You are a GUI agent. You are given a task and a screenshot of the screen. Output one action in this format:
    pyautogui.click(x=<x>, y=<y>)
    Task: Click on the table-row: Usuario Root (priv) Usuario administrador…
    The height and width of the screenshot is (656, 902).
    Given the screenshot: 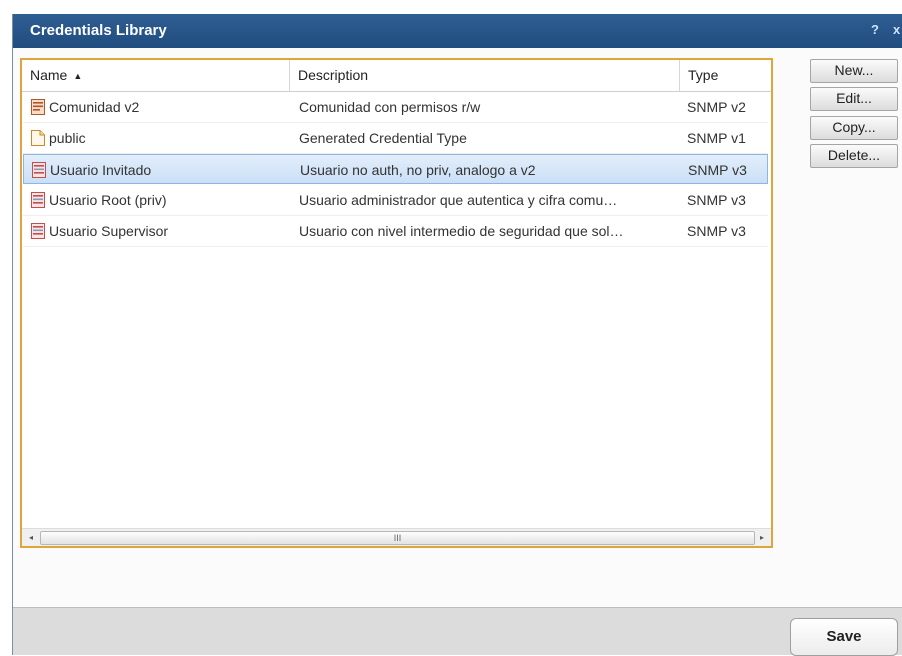 What is the action you would take?
    pyautogui.click(x=395, y=200)
    